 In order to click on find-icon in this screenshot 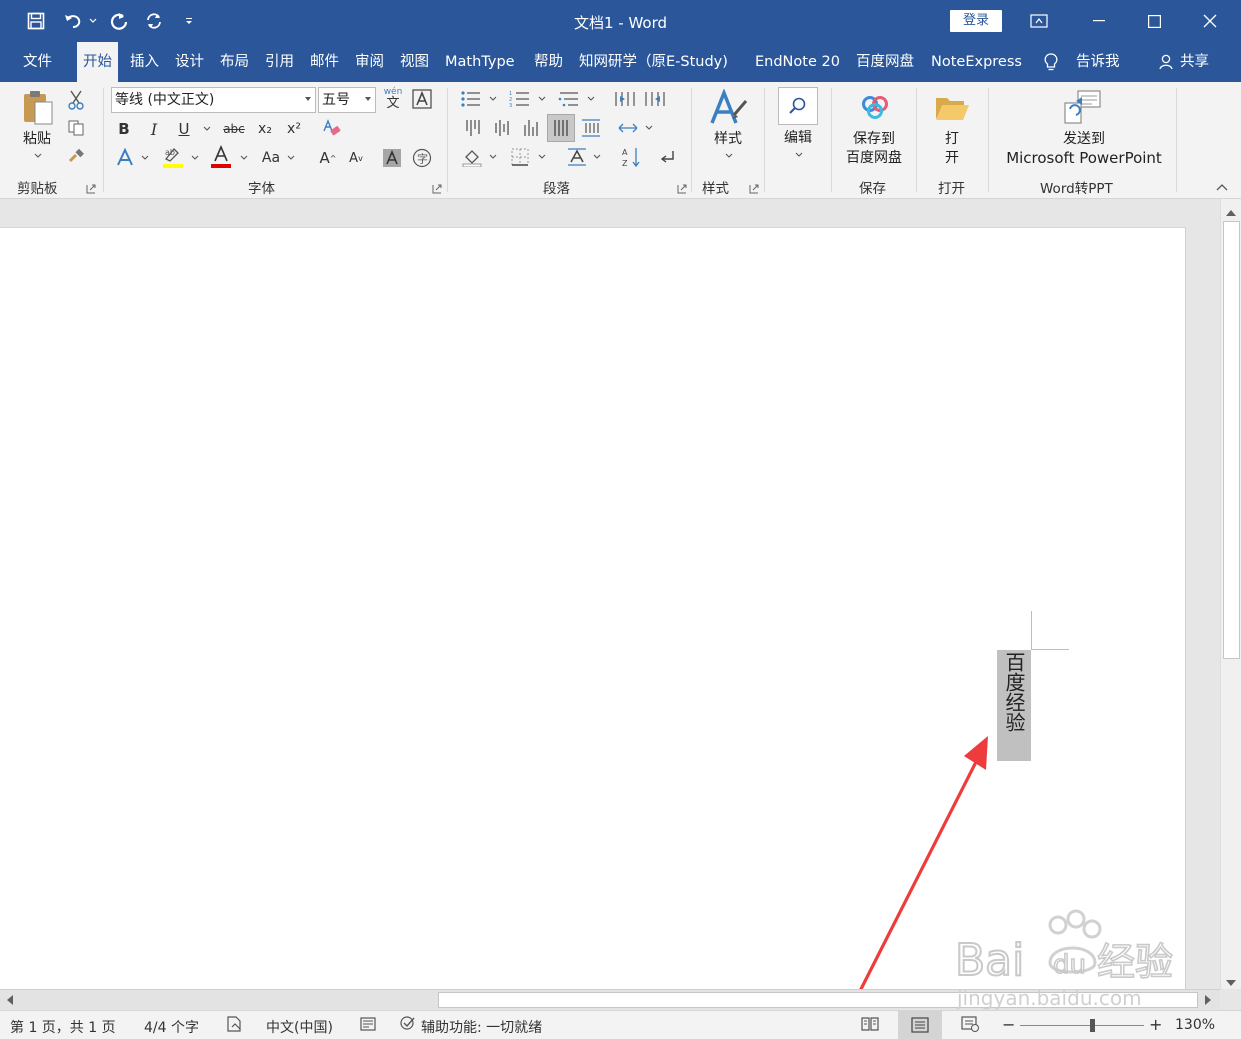, I will do `click(798, 106)`.